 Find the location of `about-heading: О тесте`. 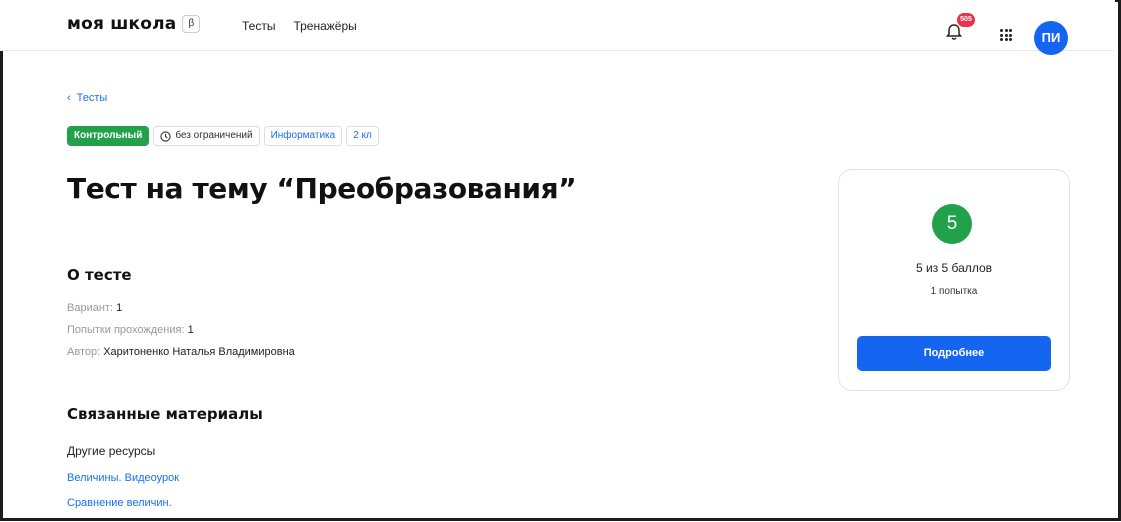

about-heading: О тесте is located at coordinates (99, 275).